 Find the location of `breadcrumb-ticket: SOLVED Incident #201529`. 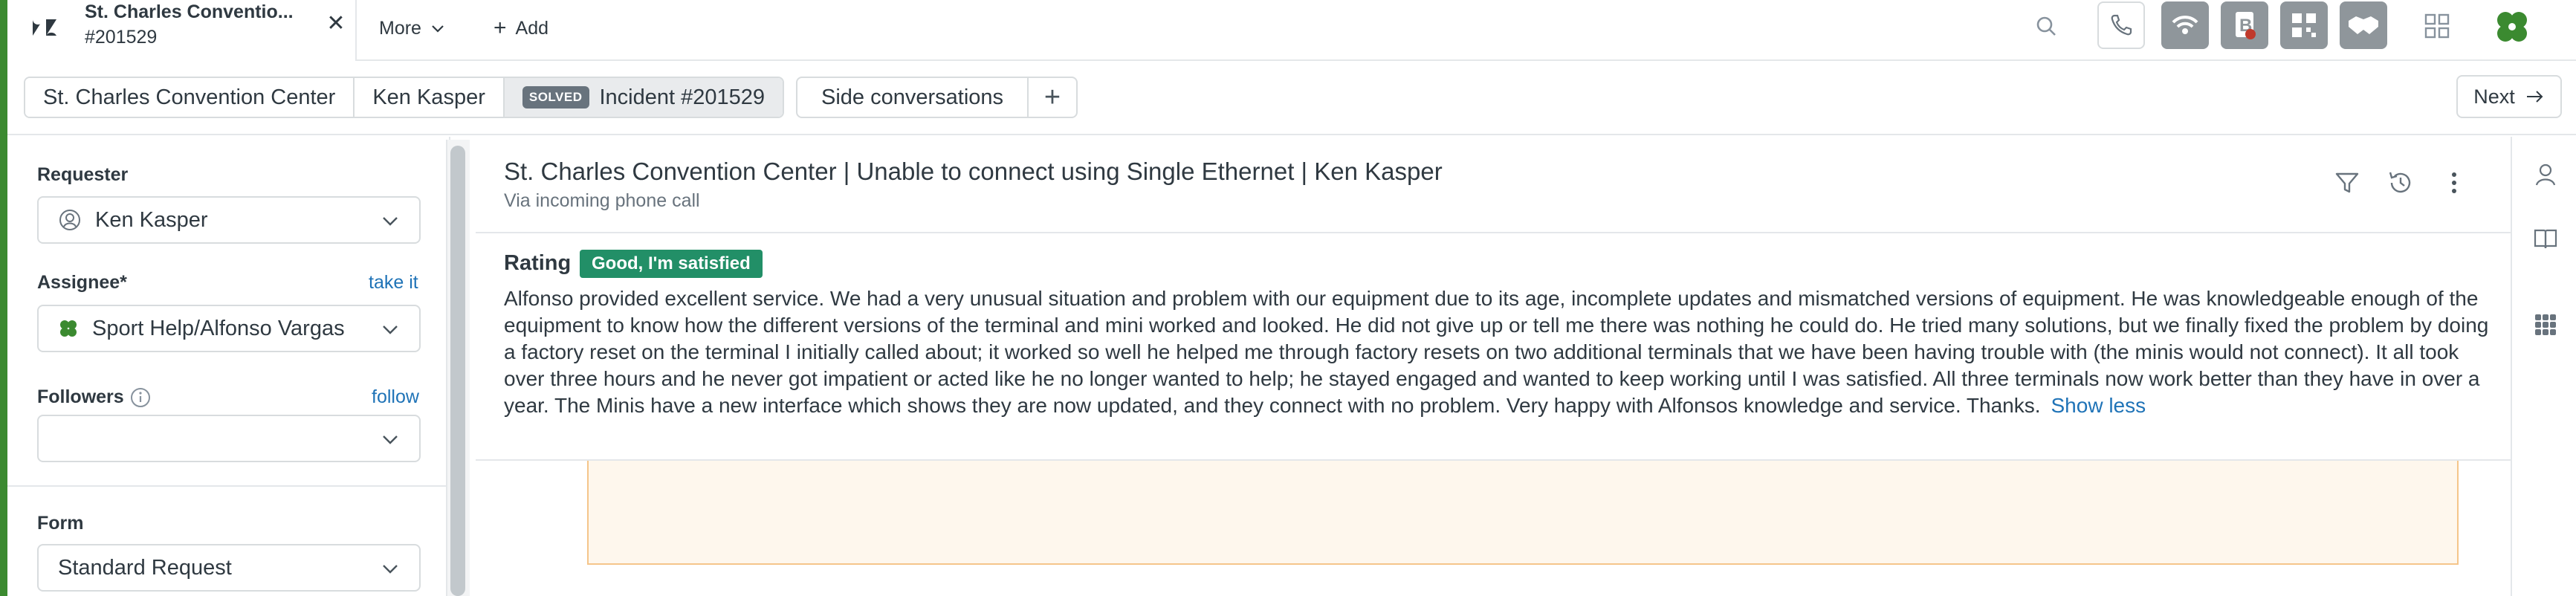

breadcrumb-ticket: SOLVED Incident #201529 is located at coordinates (643, 97).